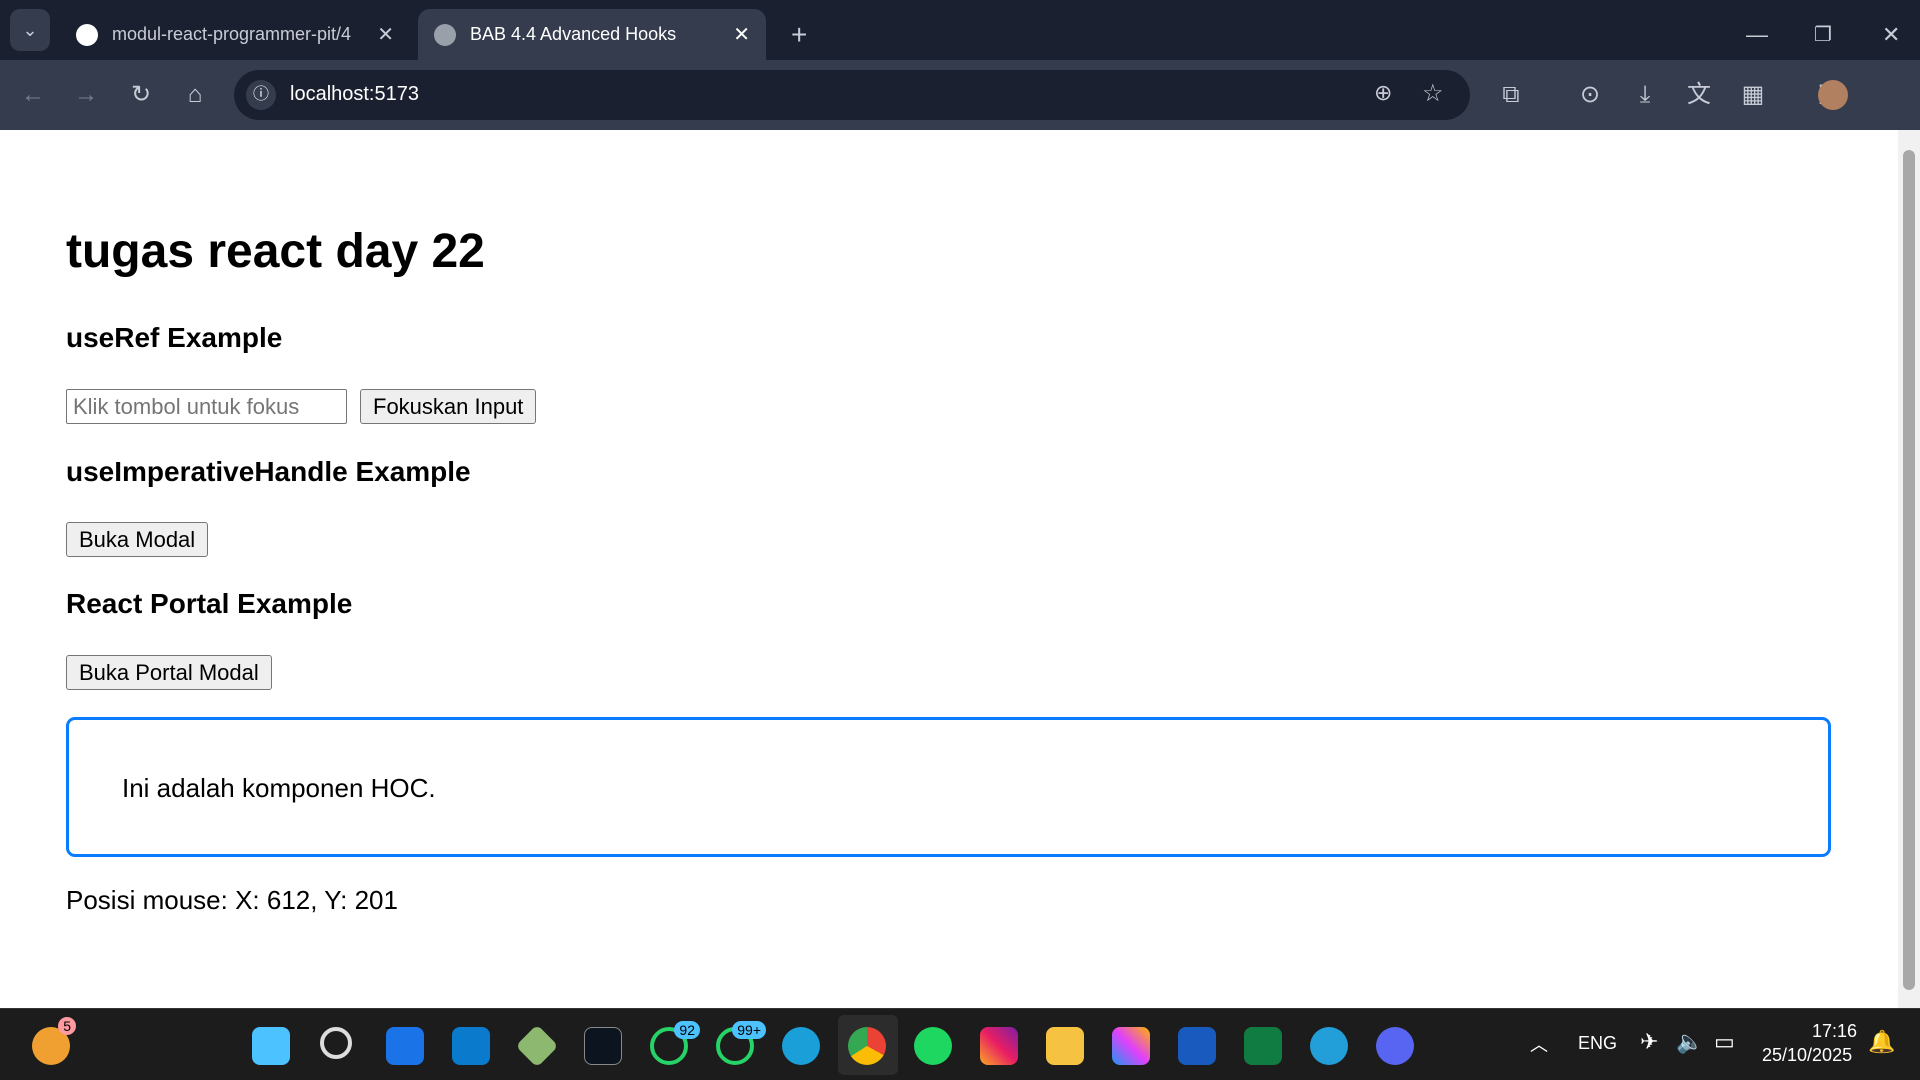 This screenshot has height=1080, width=1920. I want to click on edge-icon, so click(801, 1046).